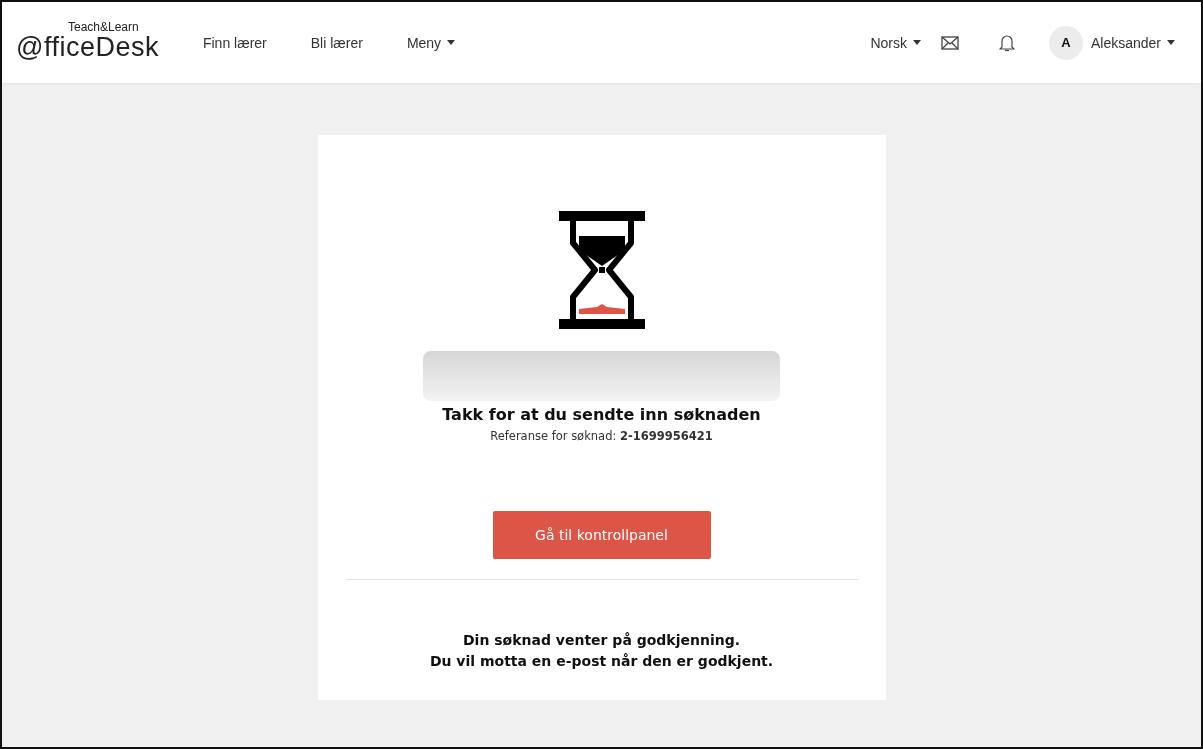 The image size is (1203, 749). Describe the element at coordinates (601, 414) in the screenshot. I see `confirmation-title: Takk for at du sendte inn søknaden` at that location.